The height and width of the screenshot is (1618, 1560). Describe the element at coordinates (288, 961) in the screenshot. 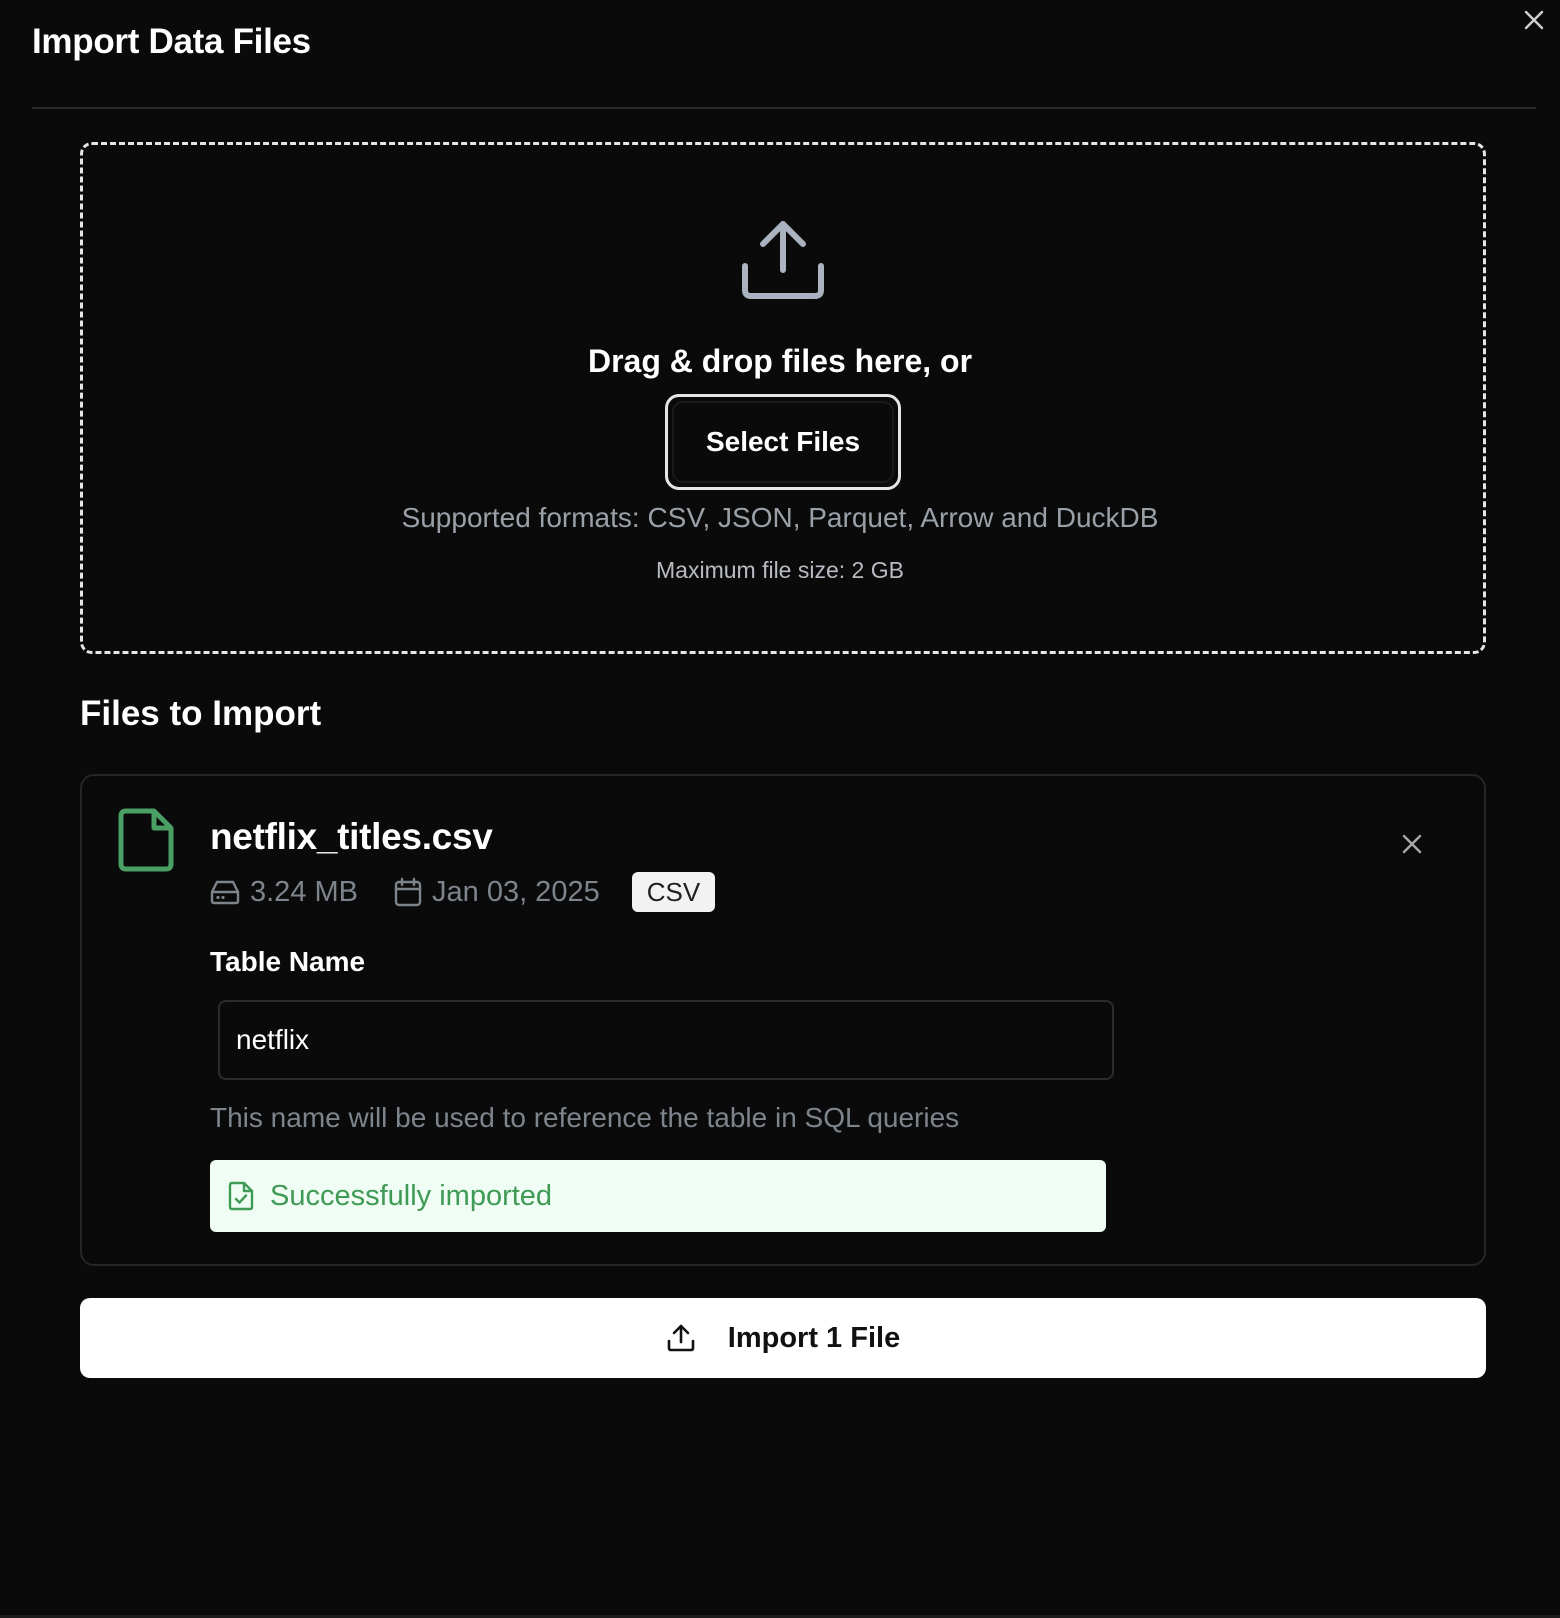

I see `table-name-label: Table Name` at that location.